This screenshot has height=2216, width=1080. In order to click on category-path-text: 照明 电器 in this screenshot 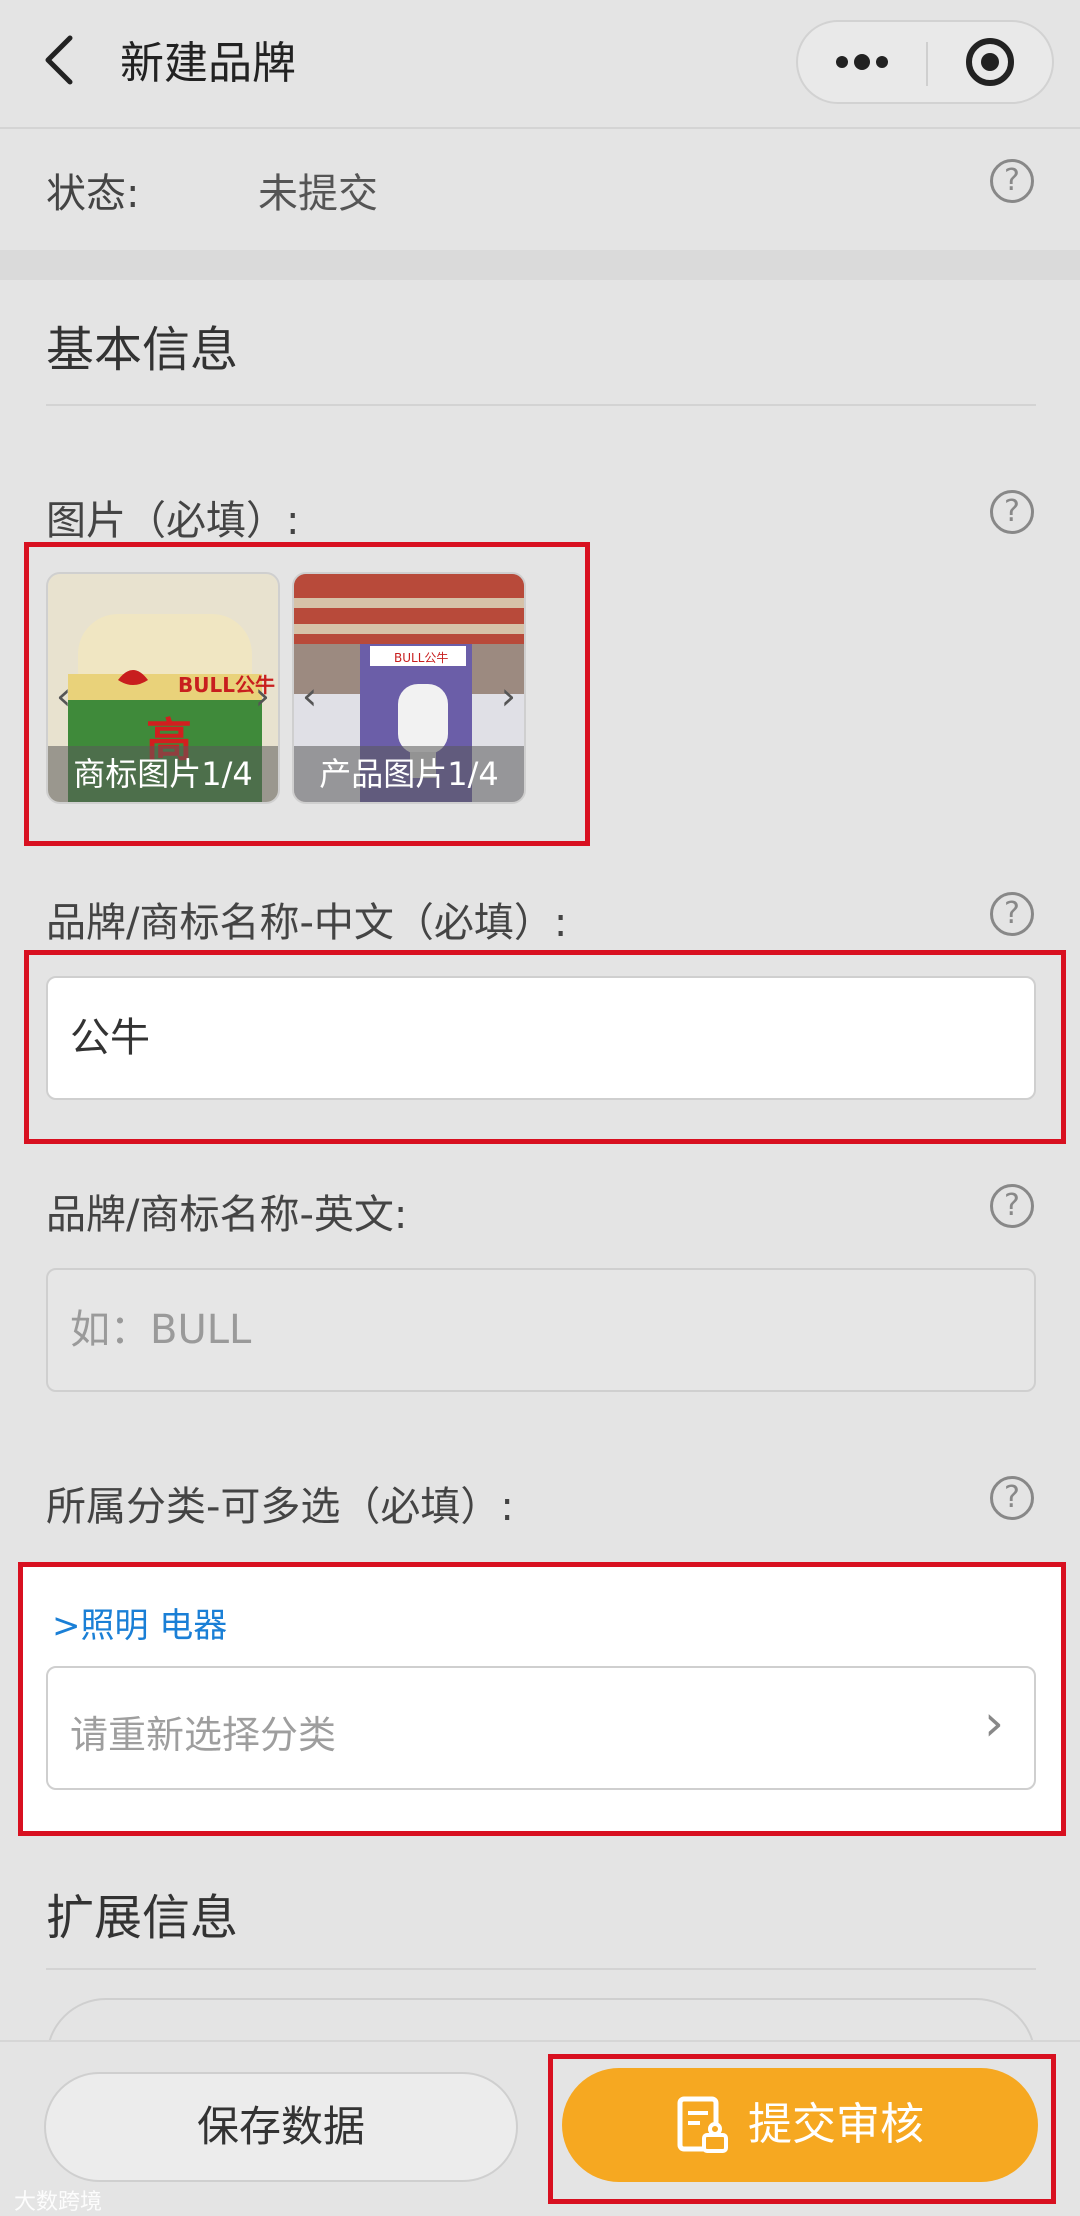, I will do `click(154, 1626)`.